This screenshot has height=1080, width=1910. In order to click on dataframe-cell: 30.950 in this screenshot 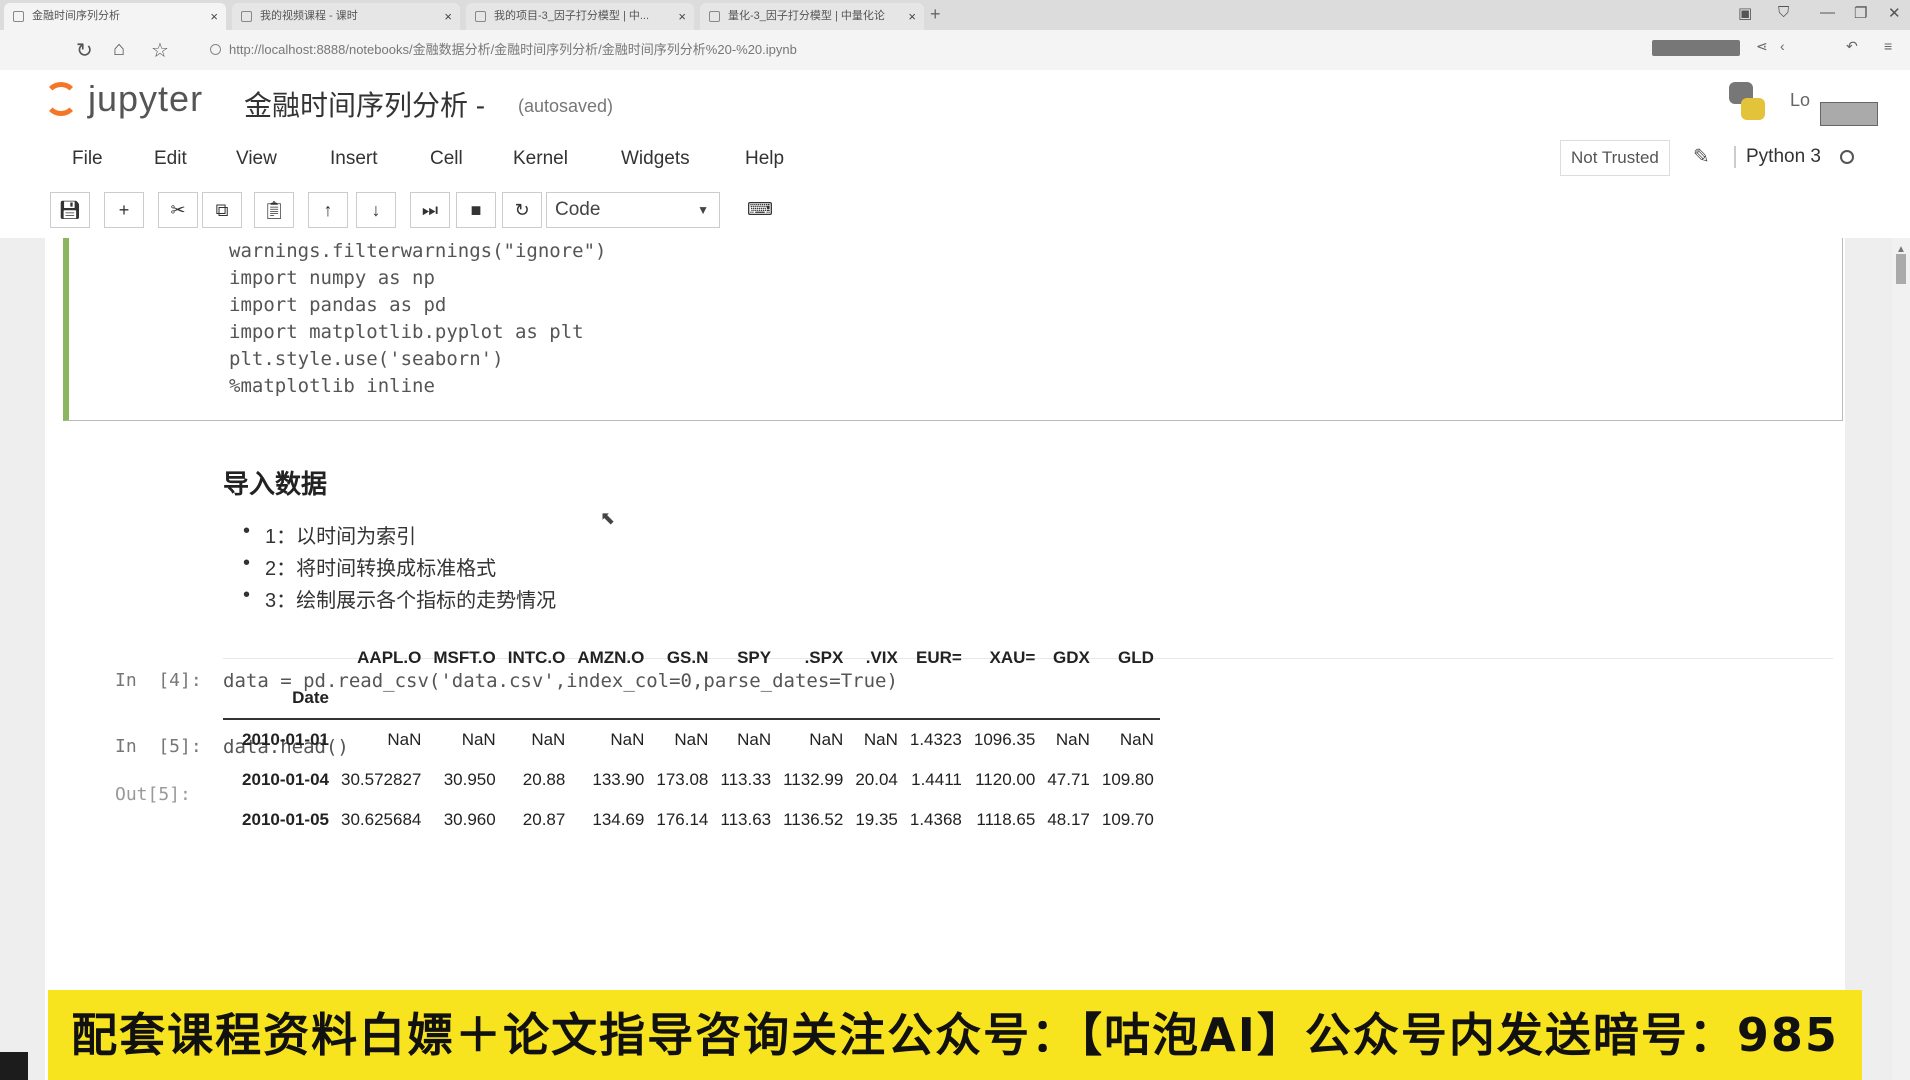, I will do `click(469, 779)`.